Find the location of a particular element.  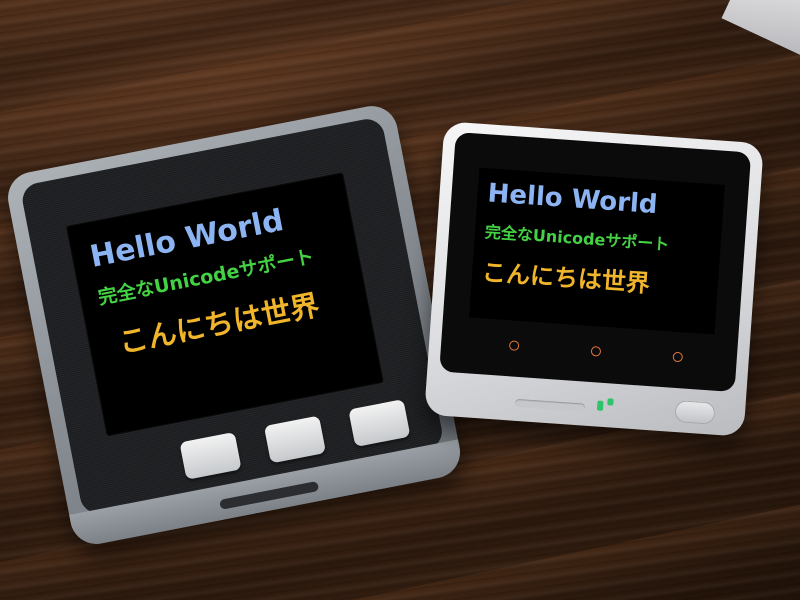

right-screen-unicode-text: 完全なUnicodeサポート is located at coordinates (577, 238).